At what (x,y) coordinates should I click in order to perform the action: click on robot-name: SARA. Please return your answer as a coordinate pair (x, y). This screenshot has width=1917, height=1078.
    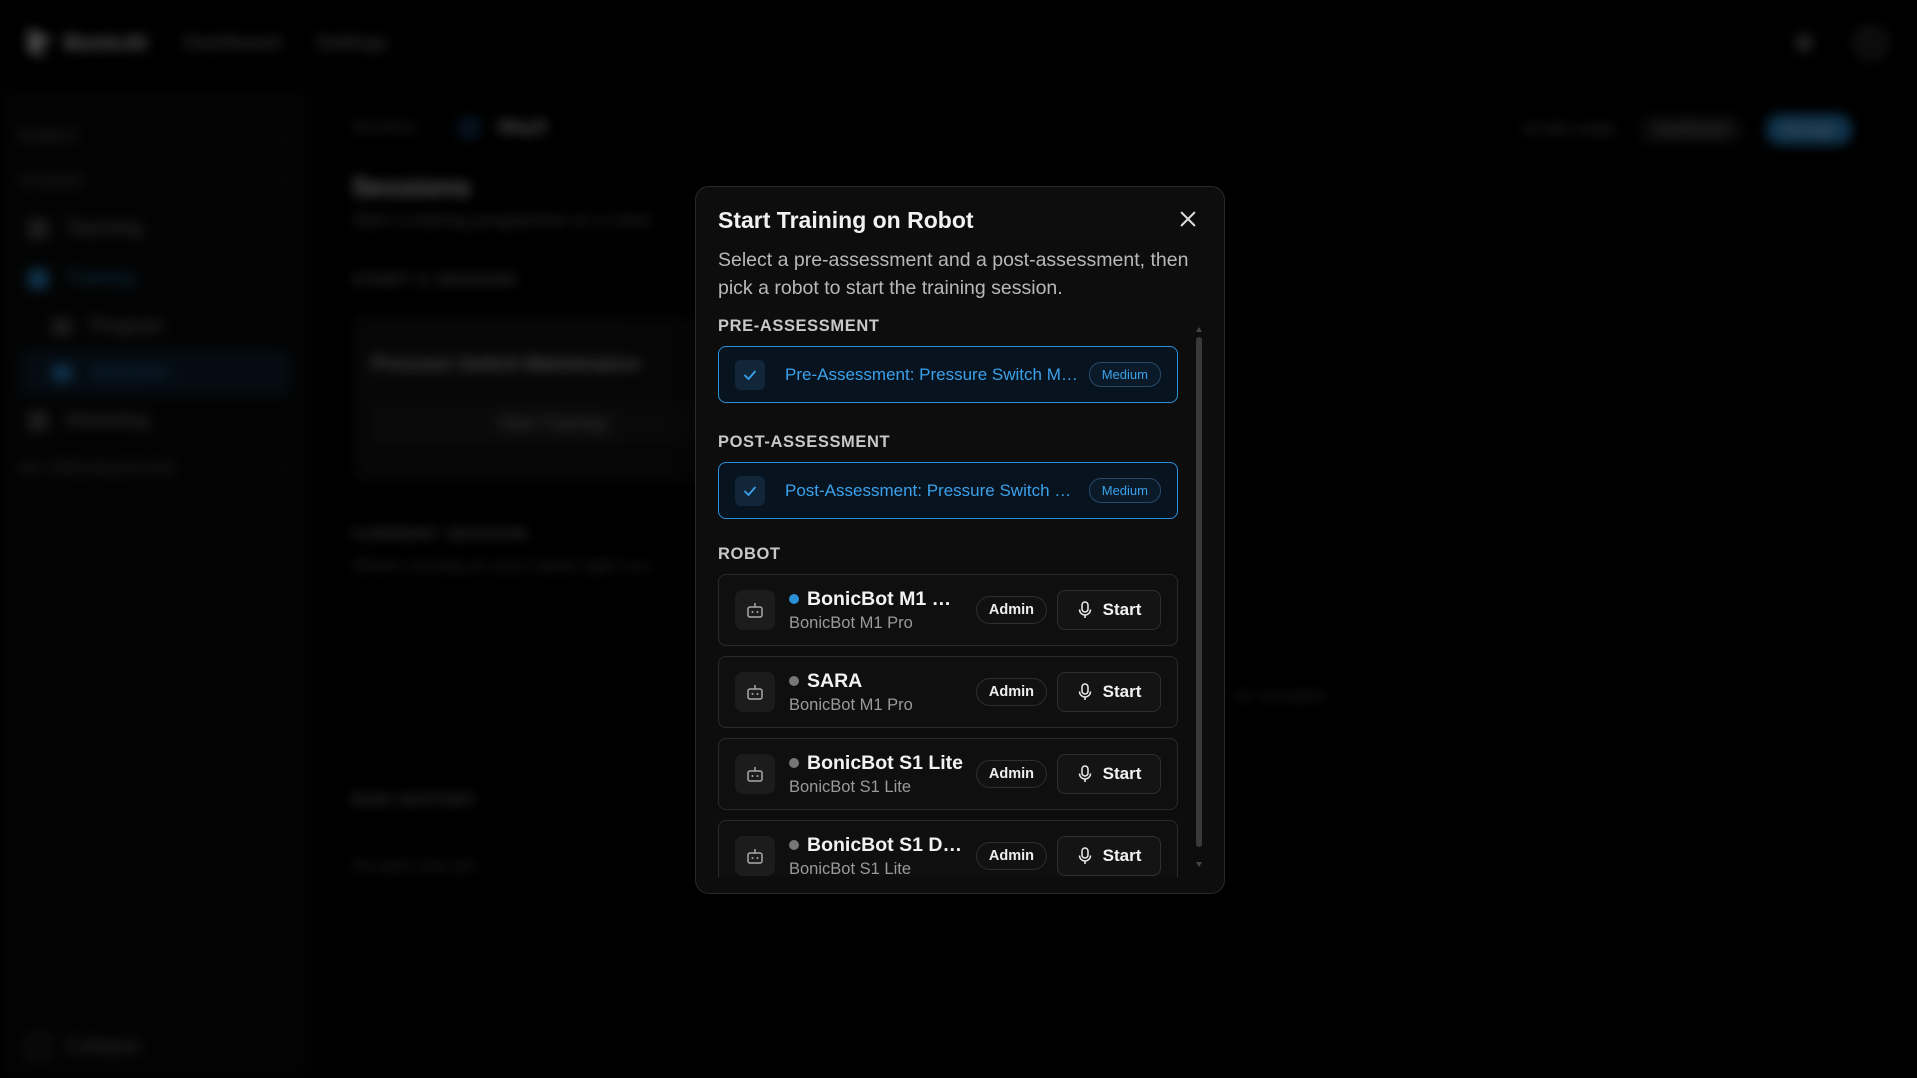
    Looking at the image, I should click on (835, 680).